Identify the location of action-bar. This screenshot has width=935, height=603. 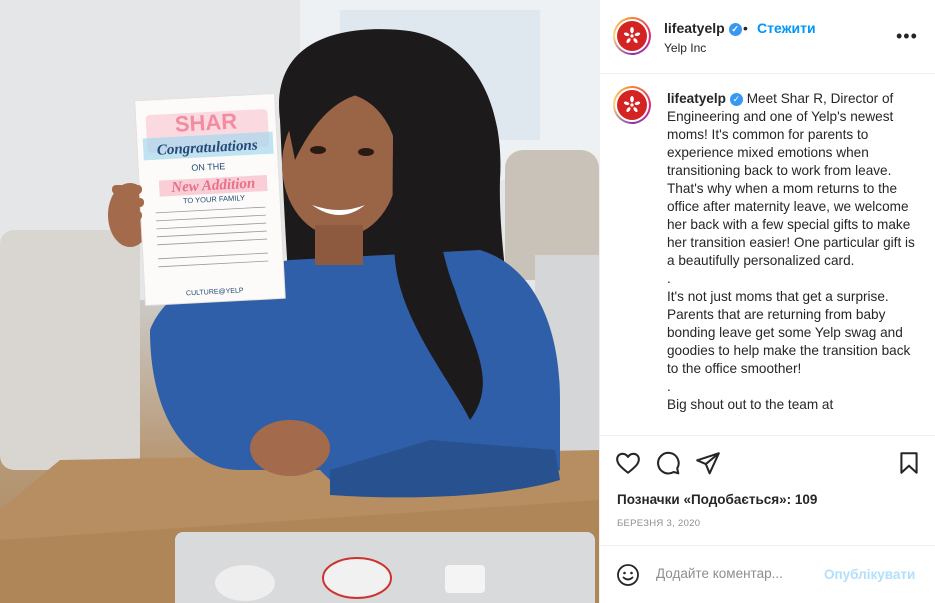
(767, 461).